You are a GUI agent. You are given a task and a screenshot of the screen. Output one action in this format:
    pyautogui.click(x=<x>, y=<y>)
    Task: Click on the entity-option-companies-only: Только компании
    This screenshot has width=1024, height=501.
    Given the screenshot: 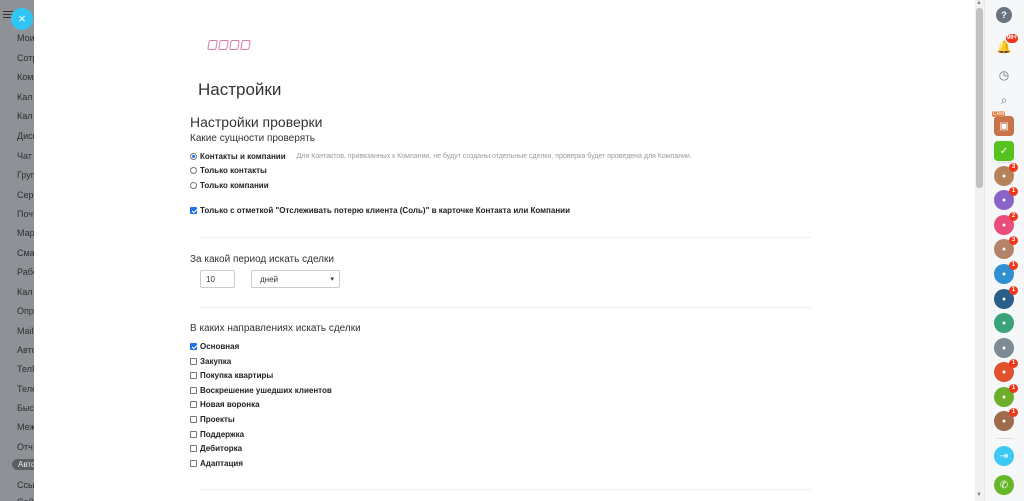 What is the action you would take?
    pyautogui.click(x=229, y=185)
    